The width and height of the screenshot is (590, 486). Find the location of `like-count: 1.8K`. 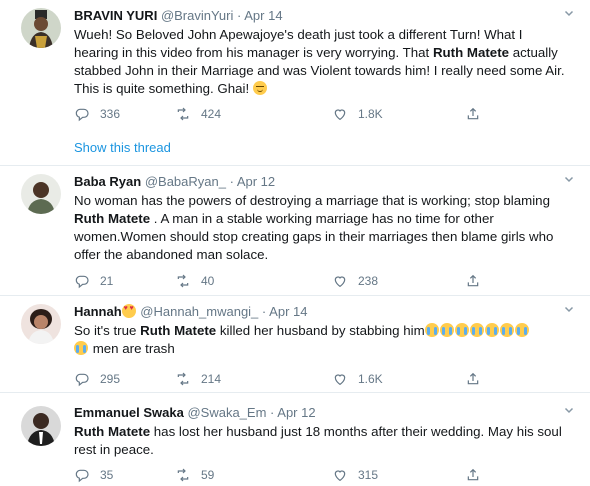

like-count: 1.8K is located at coordinates (370, 114).